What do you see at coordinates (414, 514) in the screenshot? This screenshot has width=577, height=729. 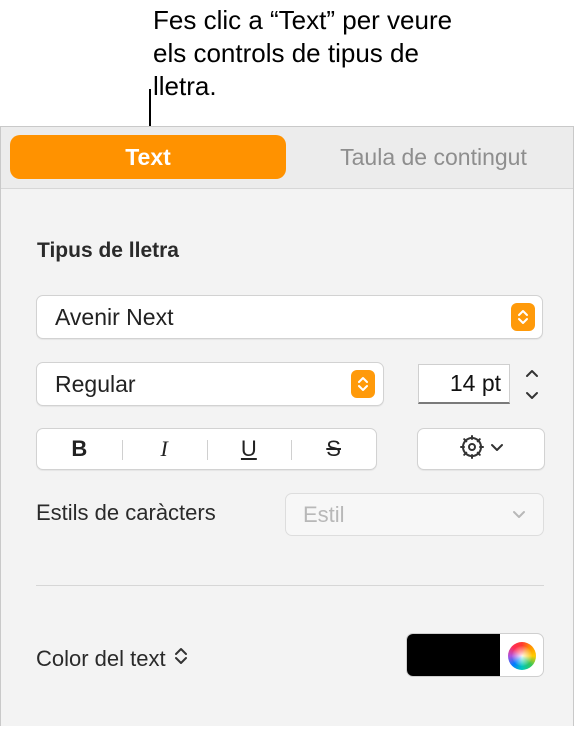 I see `character-style-popup: Estil` at bounding box center [414, 514].